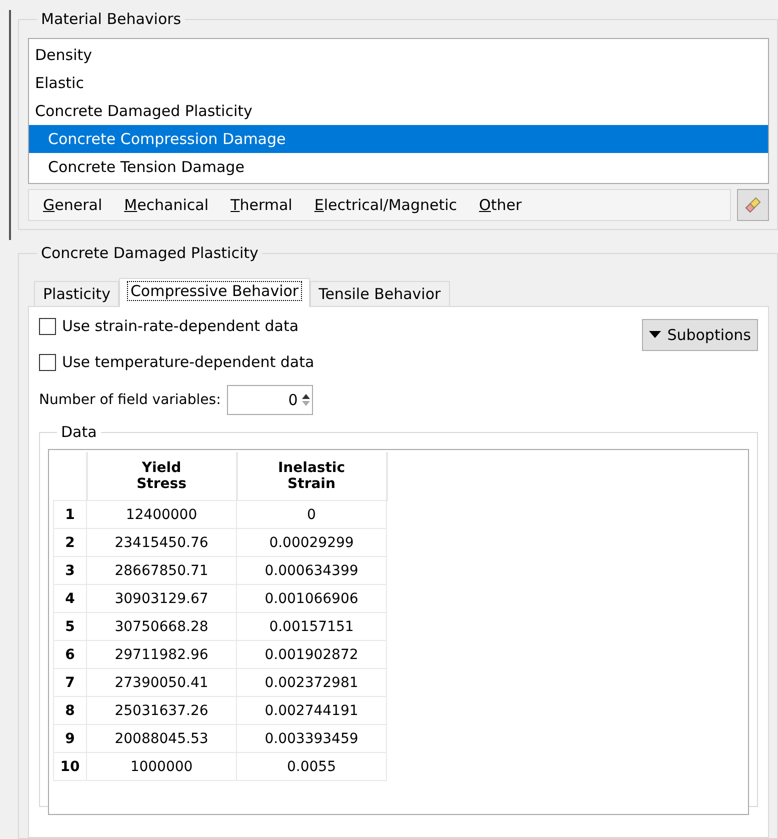  What do you see at coordinates (70, 654) in the screenshot?
I see `row-number: 6` at bounding box center [70, 654].